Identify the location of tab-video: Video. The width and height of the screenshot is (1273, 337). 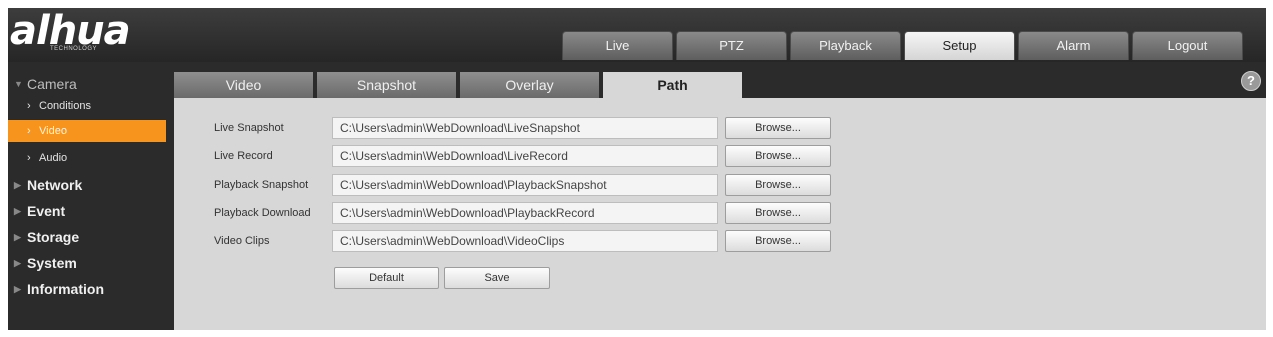
(243, 85).